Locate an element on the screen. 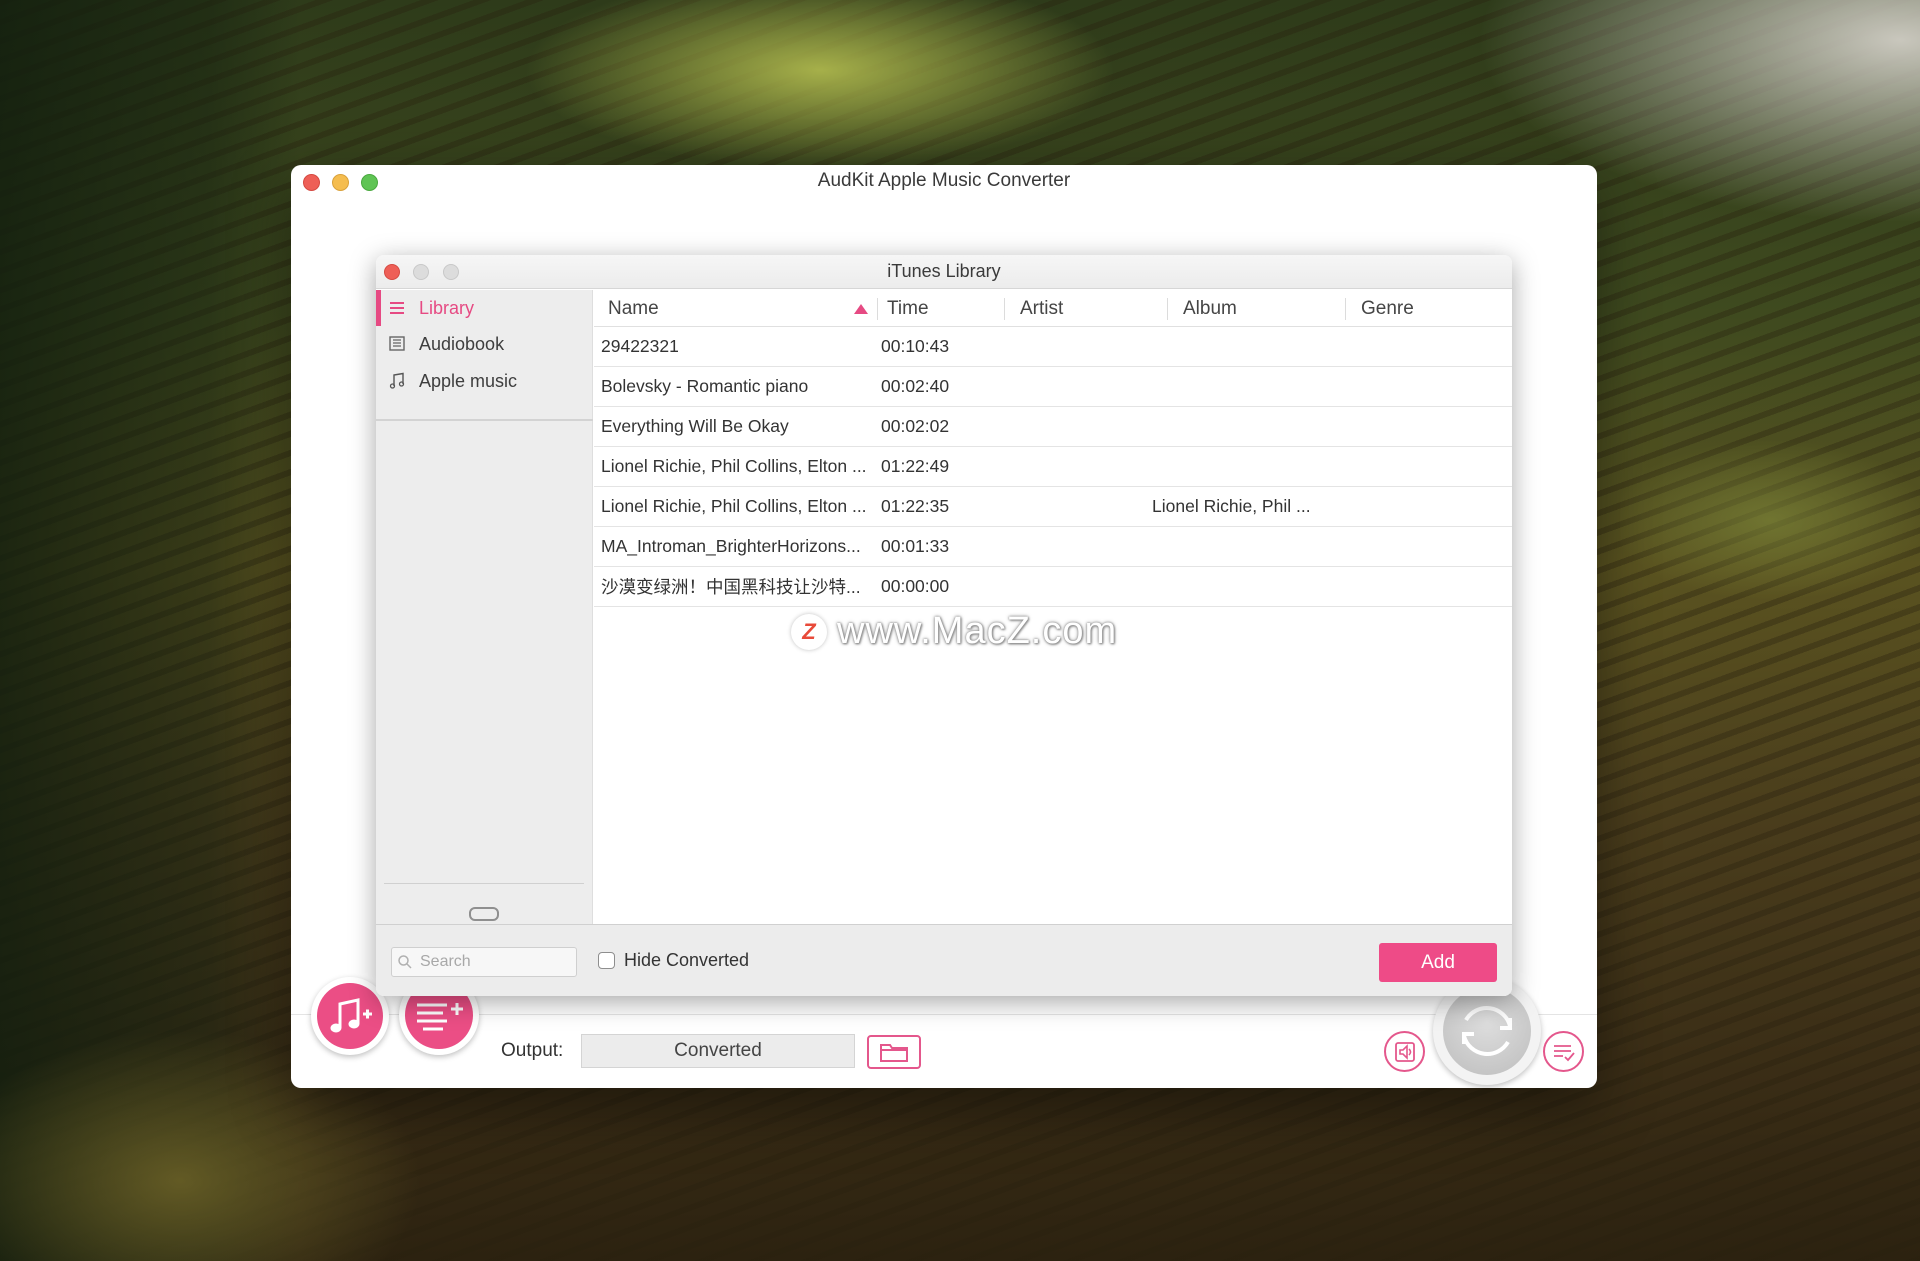  audio-format-button is located at coordinates (1404, 1051).